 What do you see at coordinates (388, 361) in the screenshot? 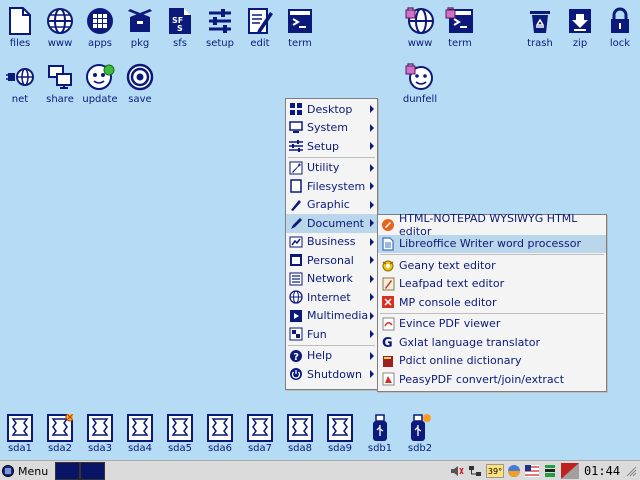
I see `pdict-icon` at bounding box center [388, 361].